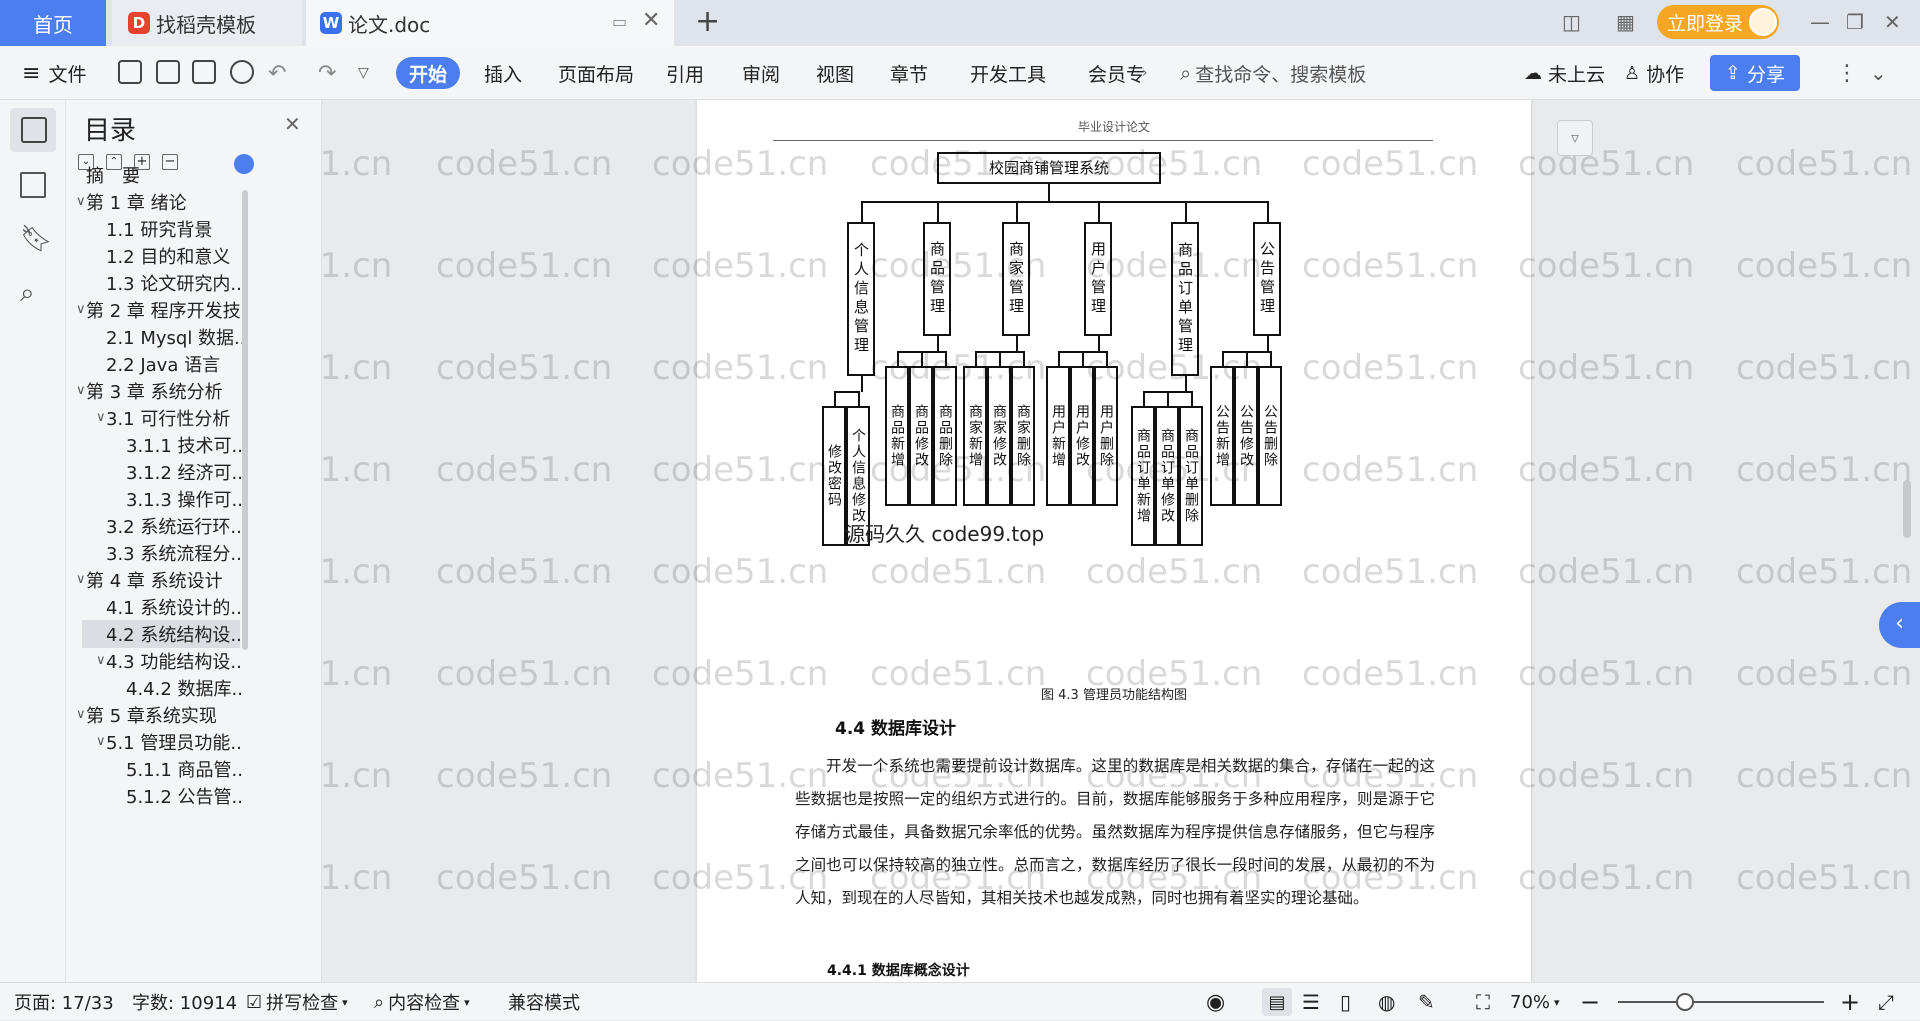 The height and width of the screenshot is (1021, 1920). What do you see at coordinates (174, 229) in the screenshot?
I see `toc-item: 1.1 研究背景` at bounding box center [174, 229].